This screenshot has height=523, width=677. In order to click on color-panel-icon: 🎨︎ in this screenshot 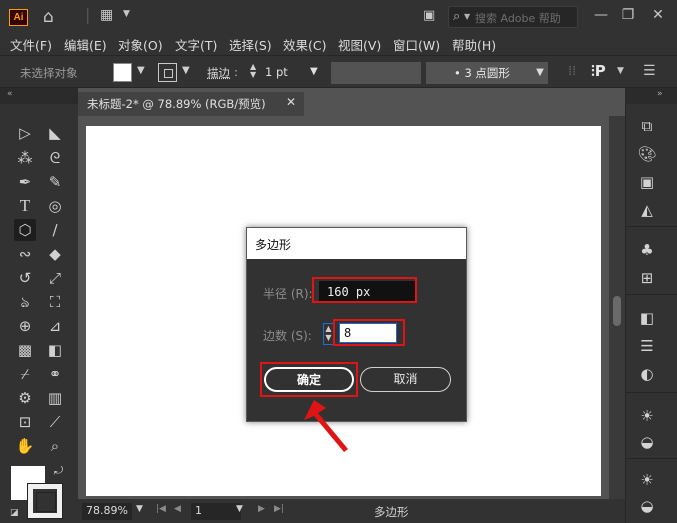, I will do `click(647, 154)`.